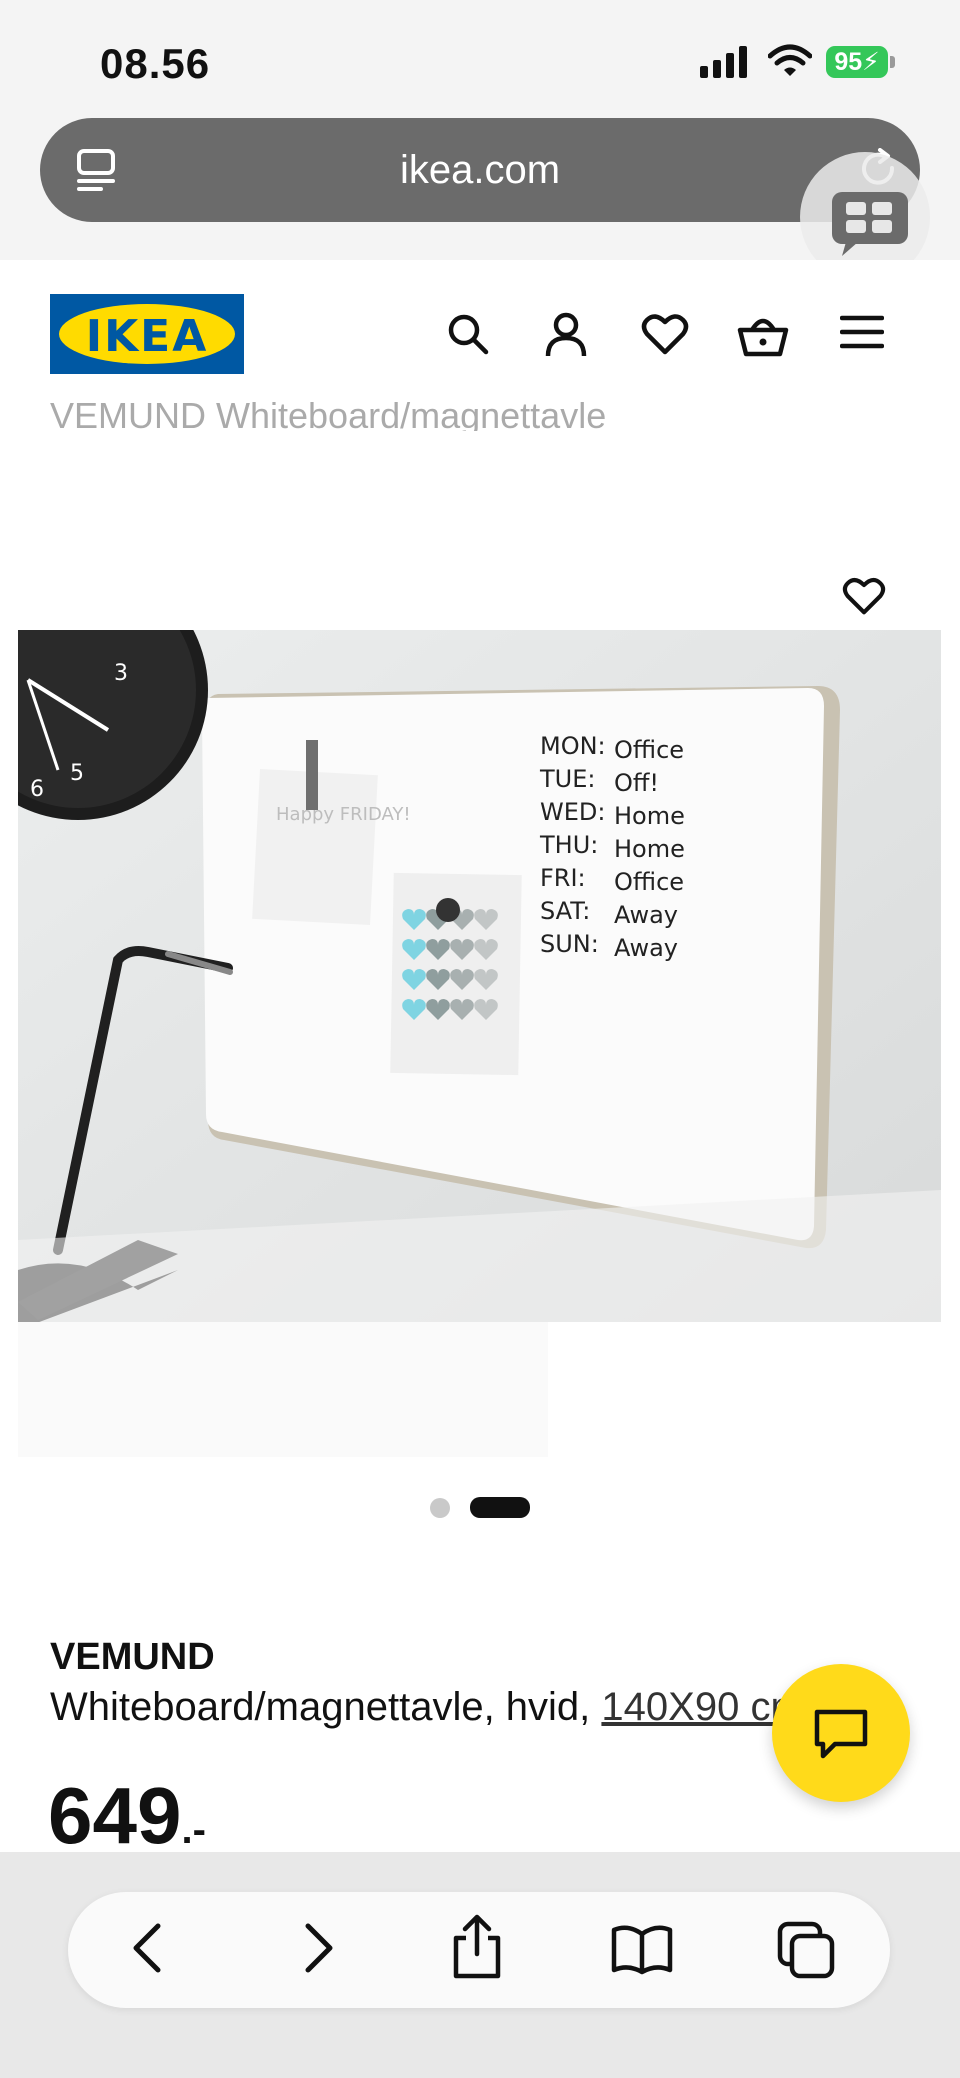 The image size is (960, 2078). I want to click on price-value: 649, so click(115, 1815).